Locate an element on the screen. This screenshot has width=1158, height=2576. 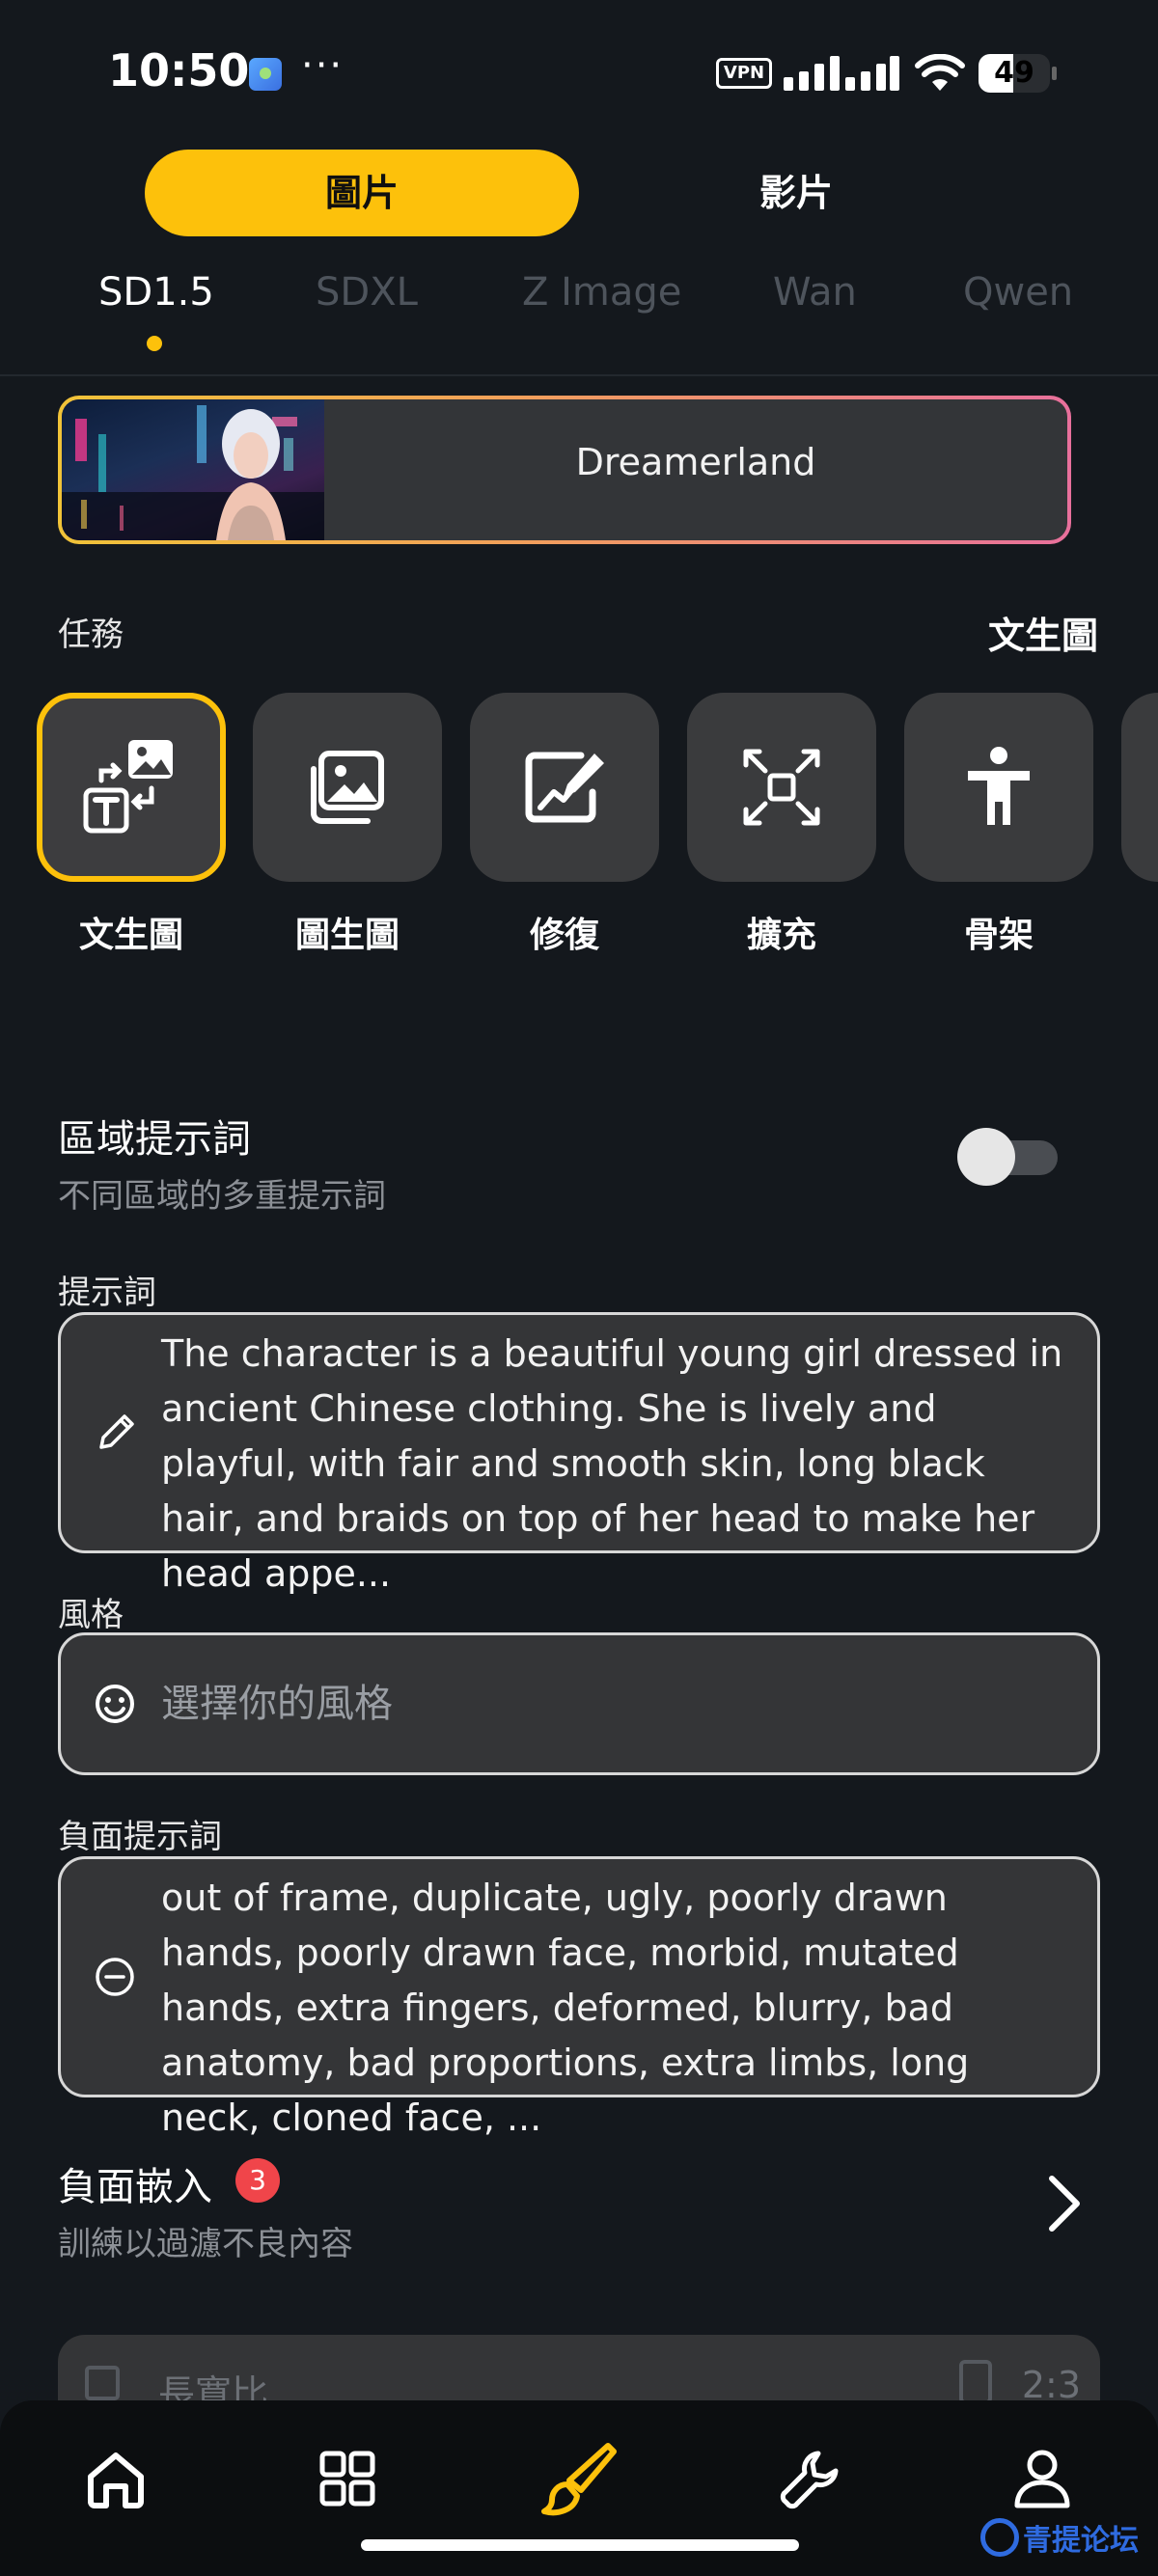
home-icon is located at coordinates (116, 2480).